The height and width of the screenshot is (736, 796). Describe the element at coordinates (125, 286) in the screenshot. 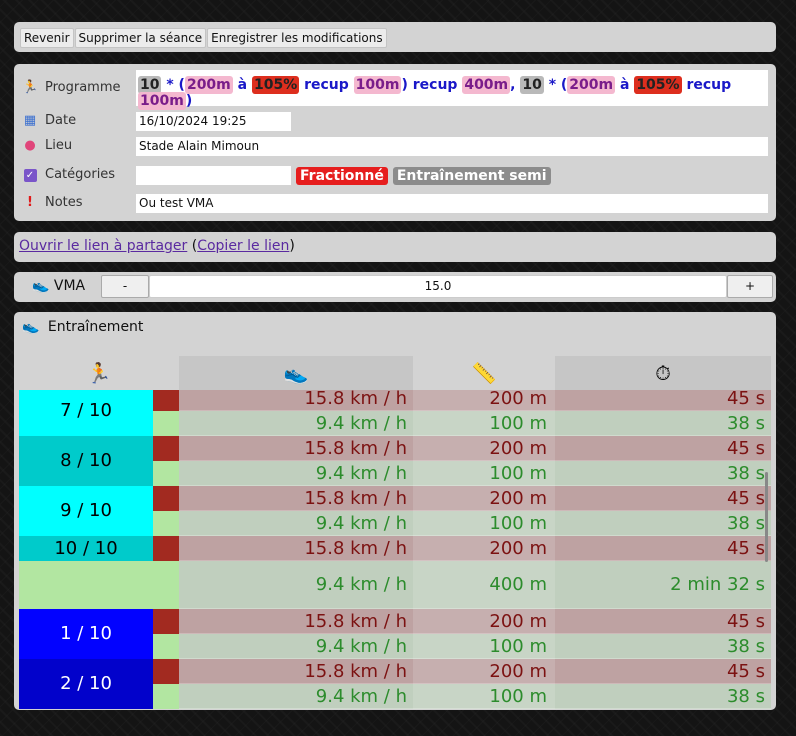

I see `vma-decrement-button: -` at that location.